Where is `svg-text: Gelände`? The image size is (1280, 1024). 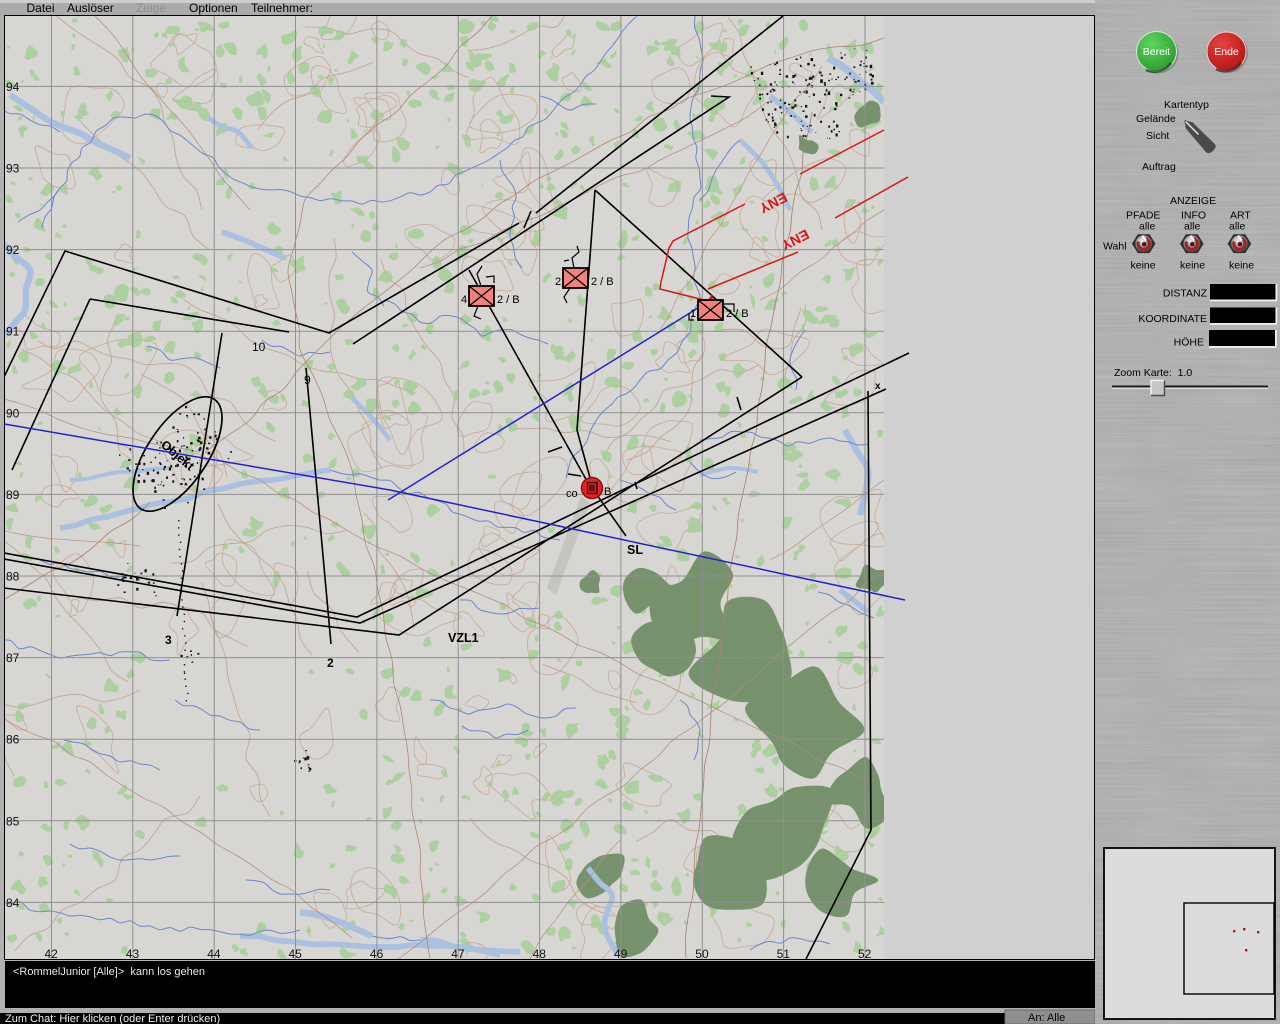 svg-text: Gelände is located at coordinates (1156, 119).